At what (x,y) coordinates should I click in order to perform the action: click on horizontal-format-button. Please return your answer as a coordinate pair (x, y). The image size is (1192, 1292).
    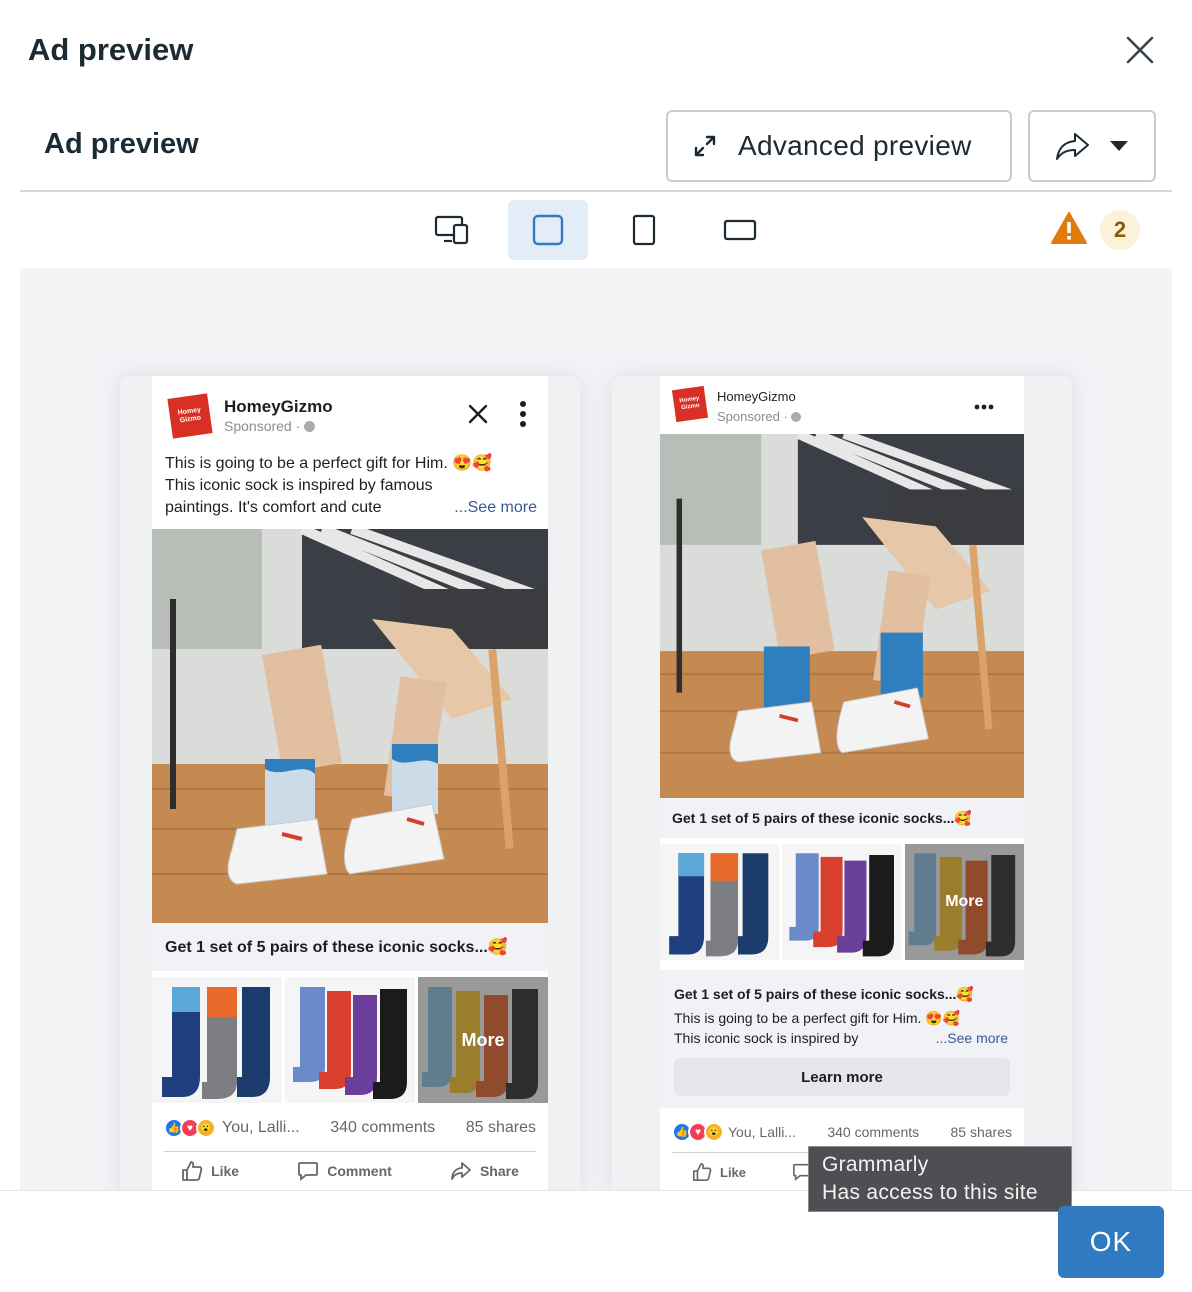
    Looking at the image, I should click on (740, 230).